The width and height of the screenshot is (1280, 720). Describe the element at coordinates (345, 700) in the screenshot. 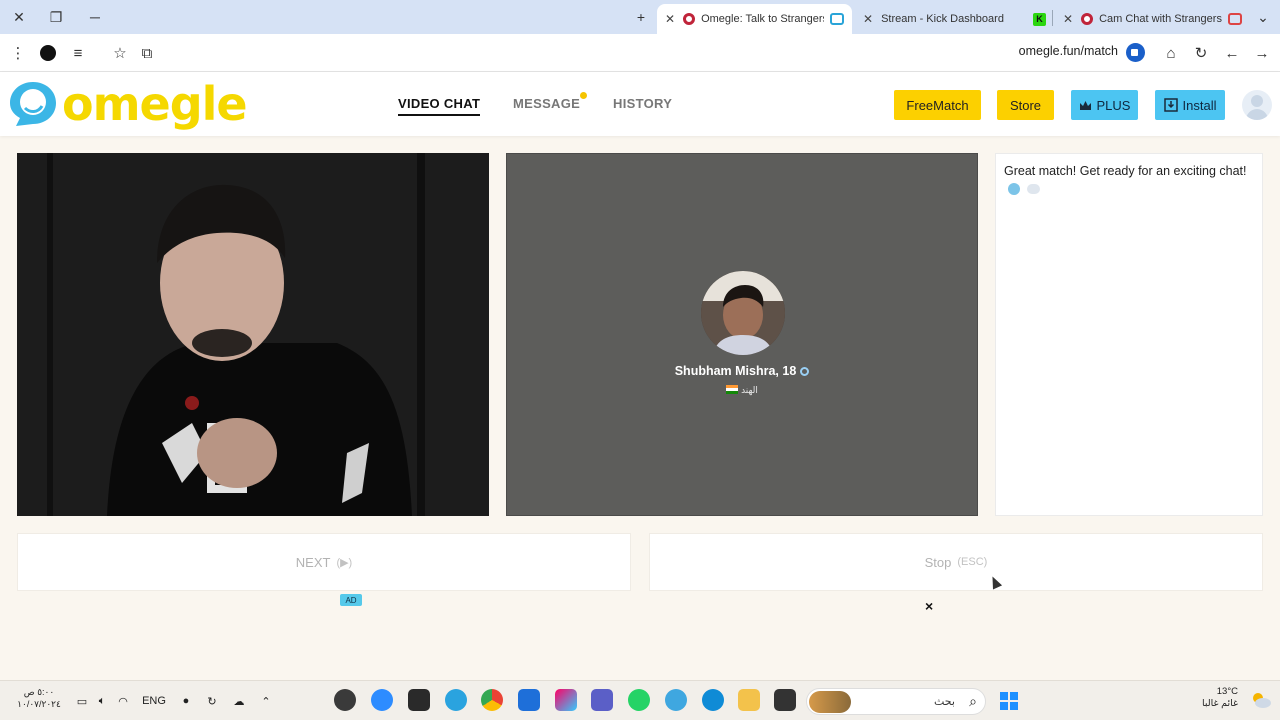

I see `obs-app-icon` at that location.